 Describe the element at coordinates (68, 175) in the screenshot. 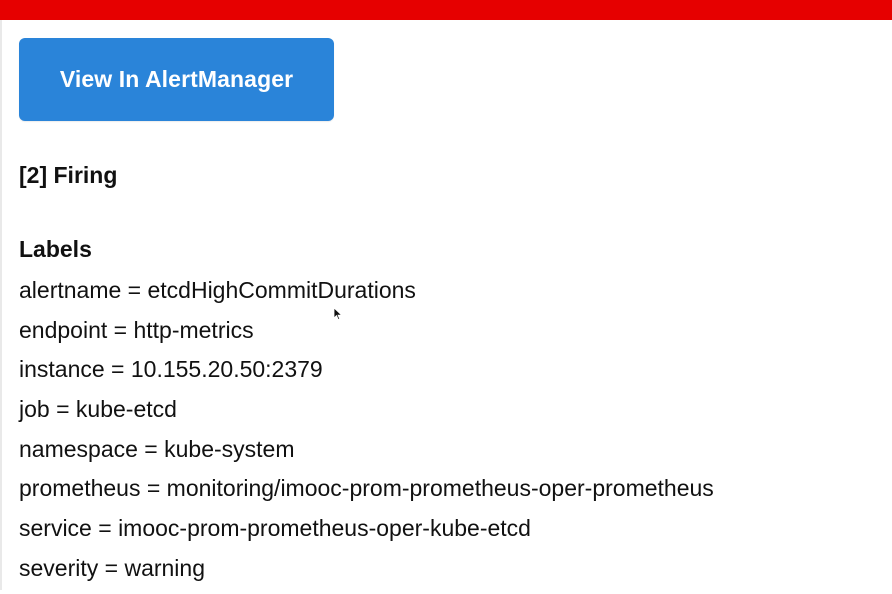

I see `firing-count-heading: [2] Firing` at that location.